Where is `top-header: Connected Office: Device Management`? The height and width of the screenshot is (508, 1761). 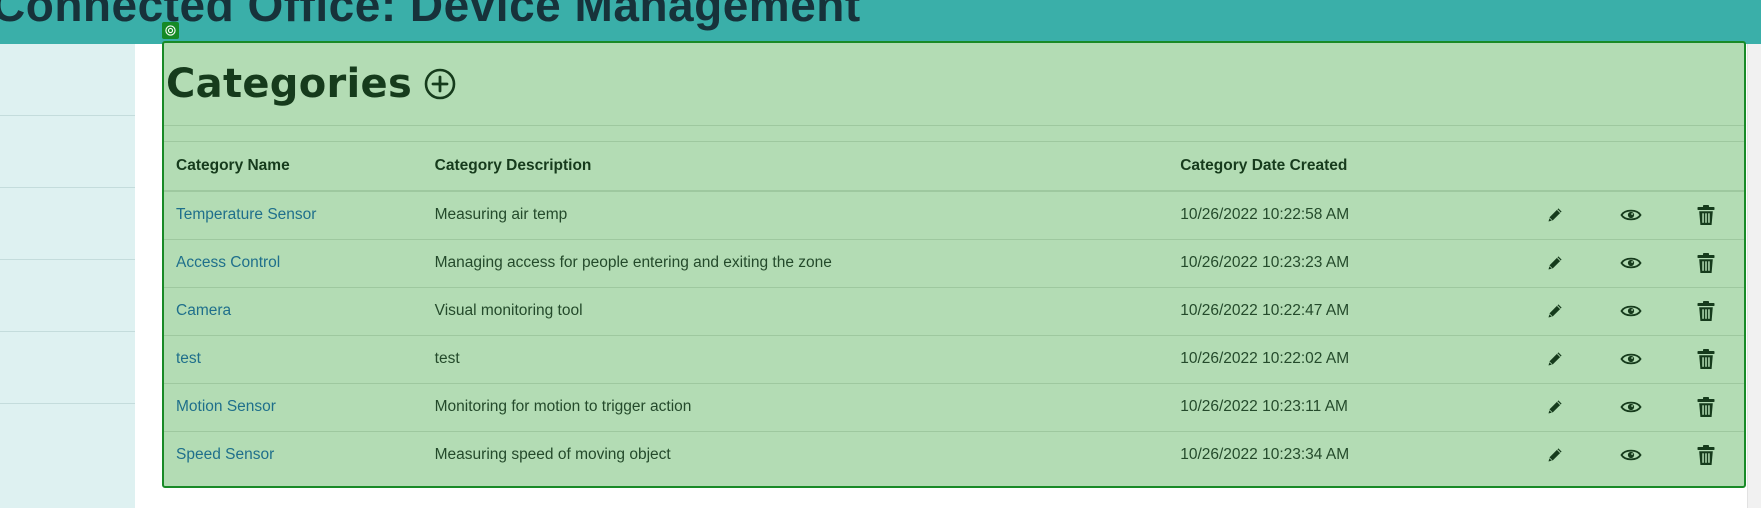
top-header: Connected Office: Device Management is located at coordinates (880, 22).